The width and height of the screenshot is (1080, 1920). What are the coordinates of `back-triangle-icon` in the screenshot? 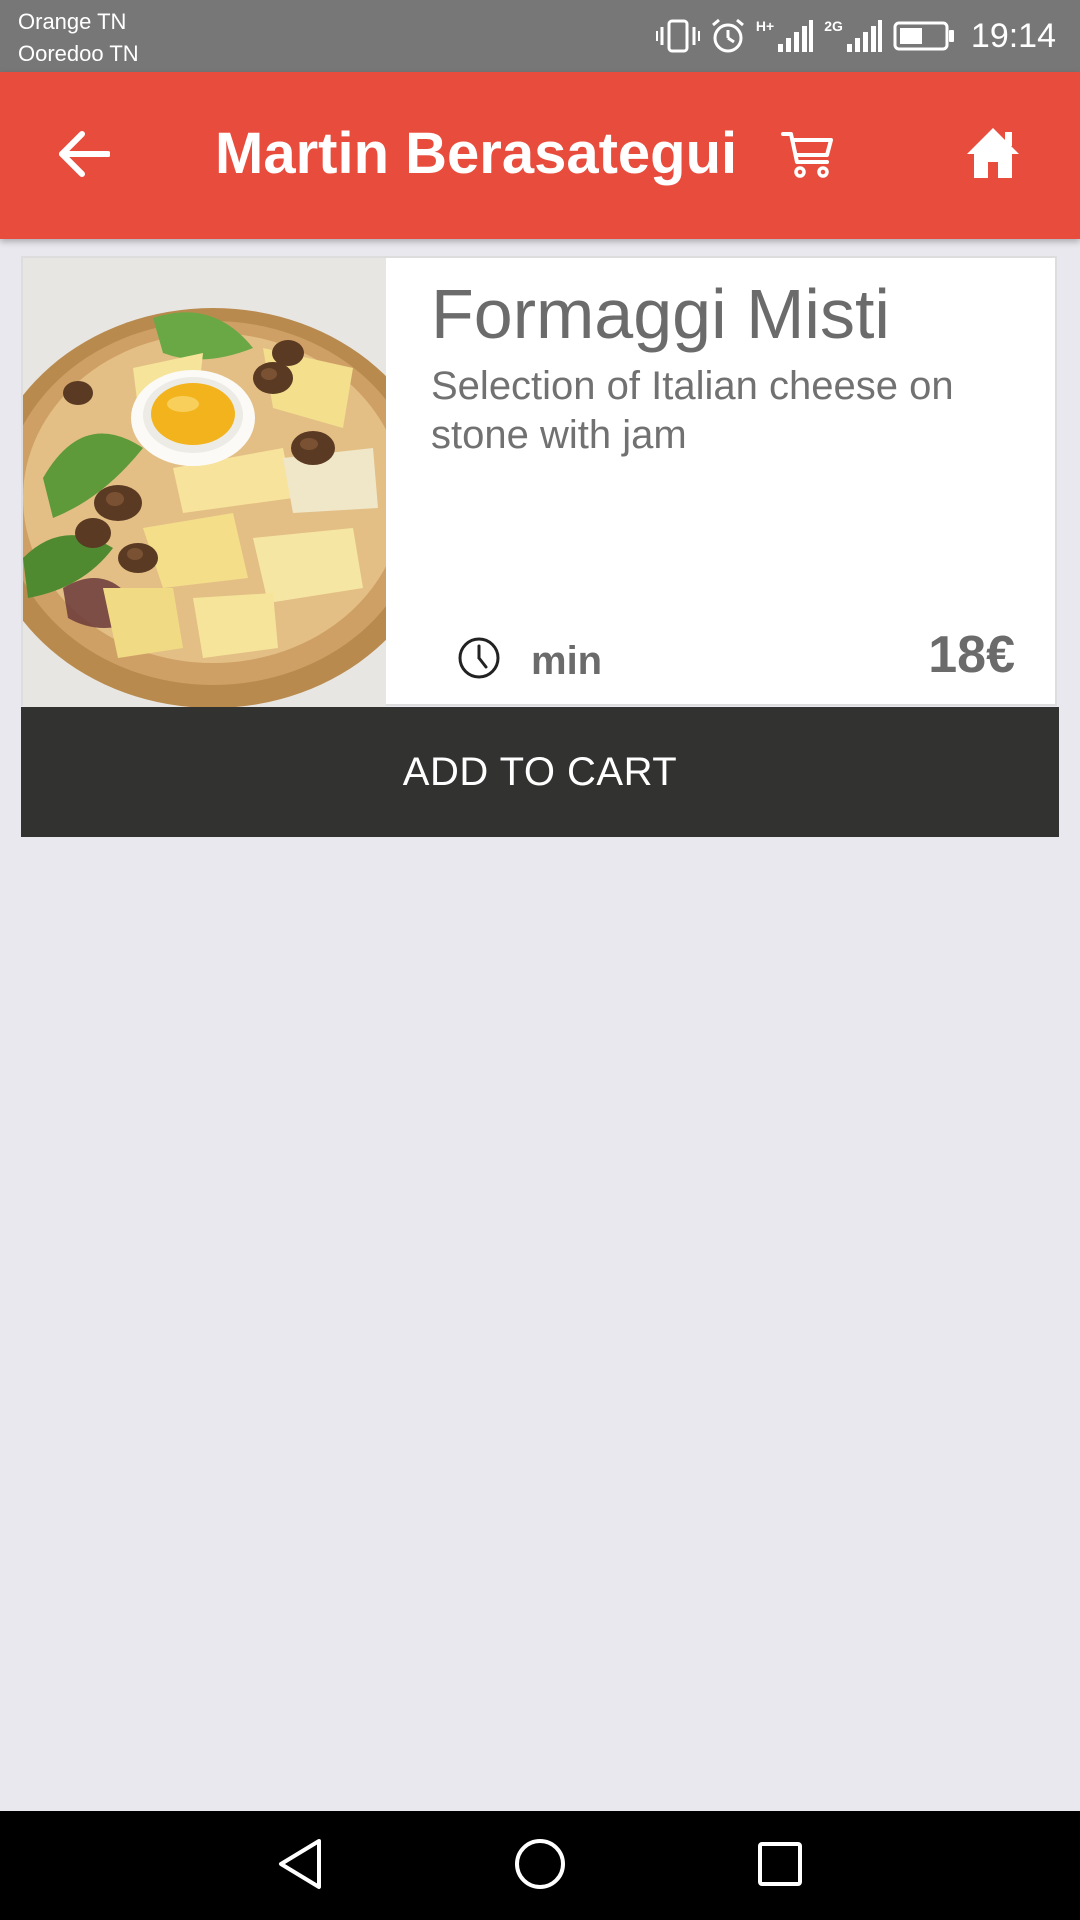 It's located at (300, 1866).